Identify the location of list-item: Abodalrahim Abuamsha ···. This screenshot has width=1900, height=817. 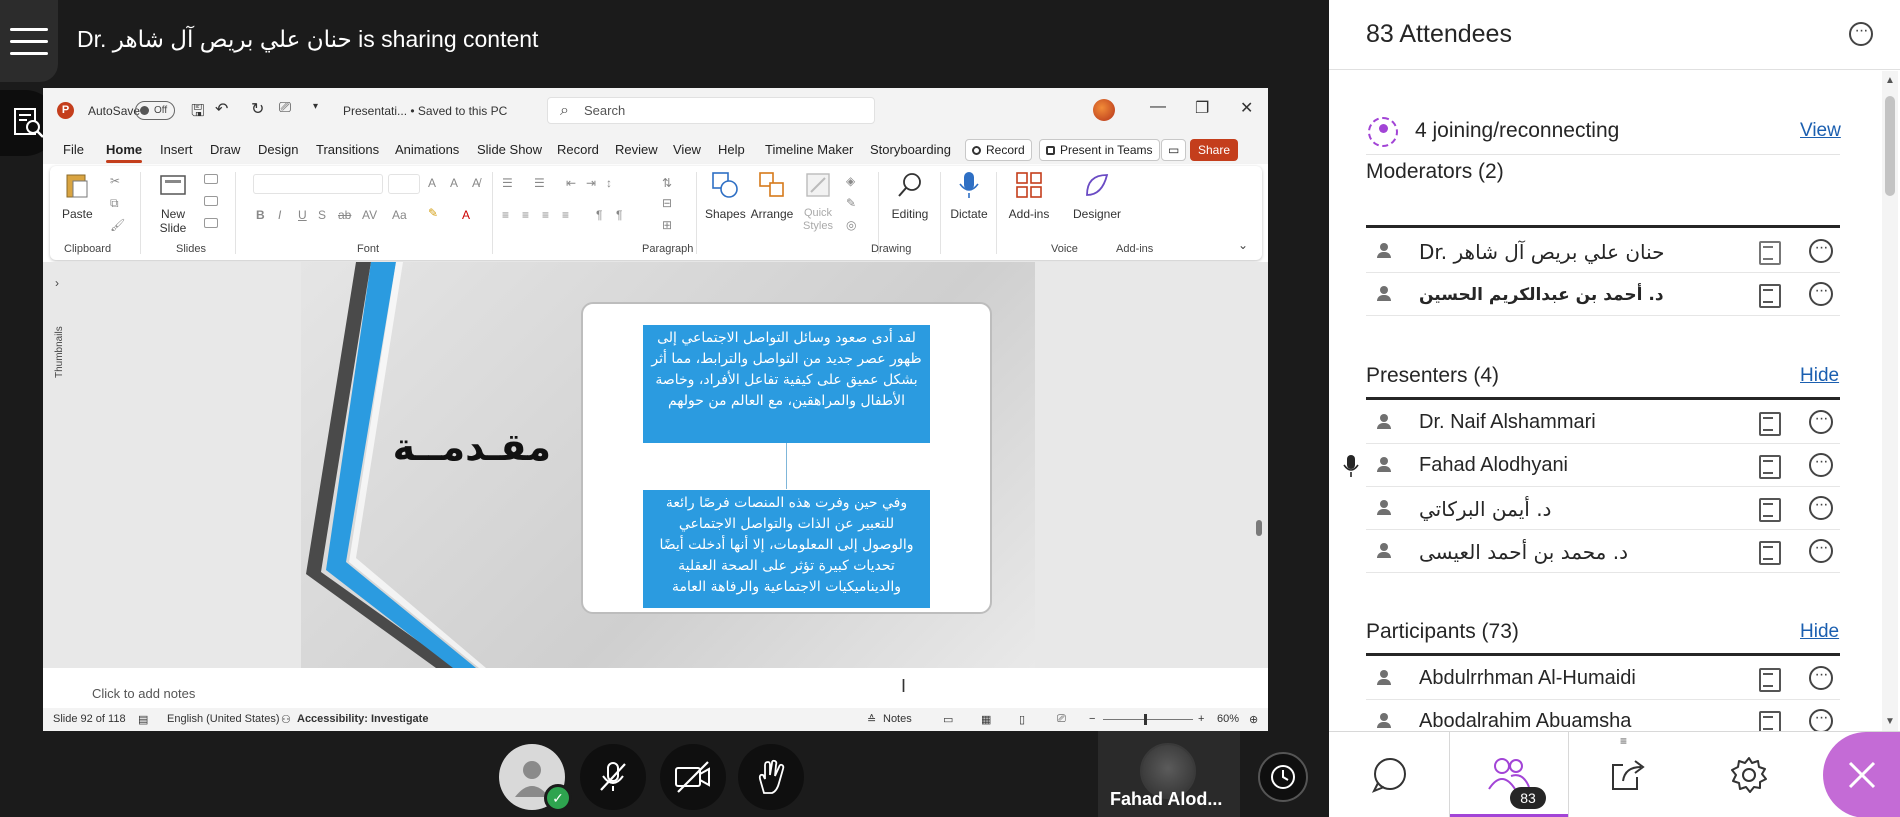
(1603, 715).